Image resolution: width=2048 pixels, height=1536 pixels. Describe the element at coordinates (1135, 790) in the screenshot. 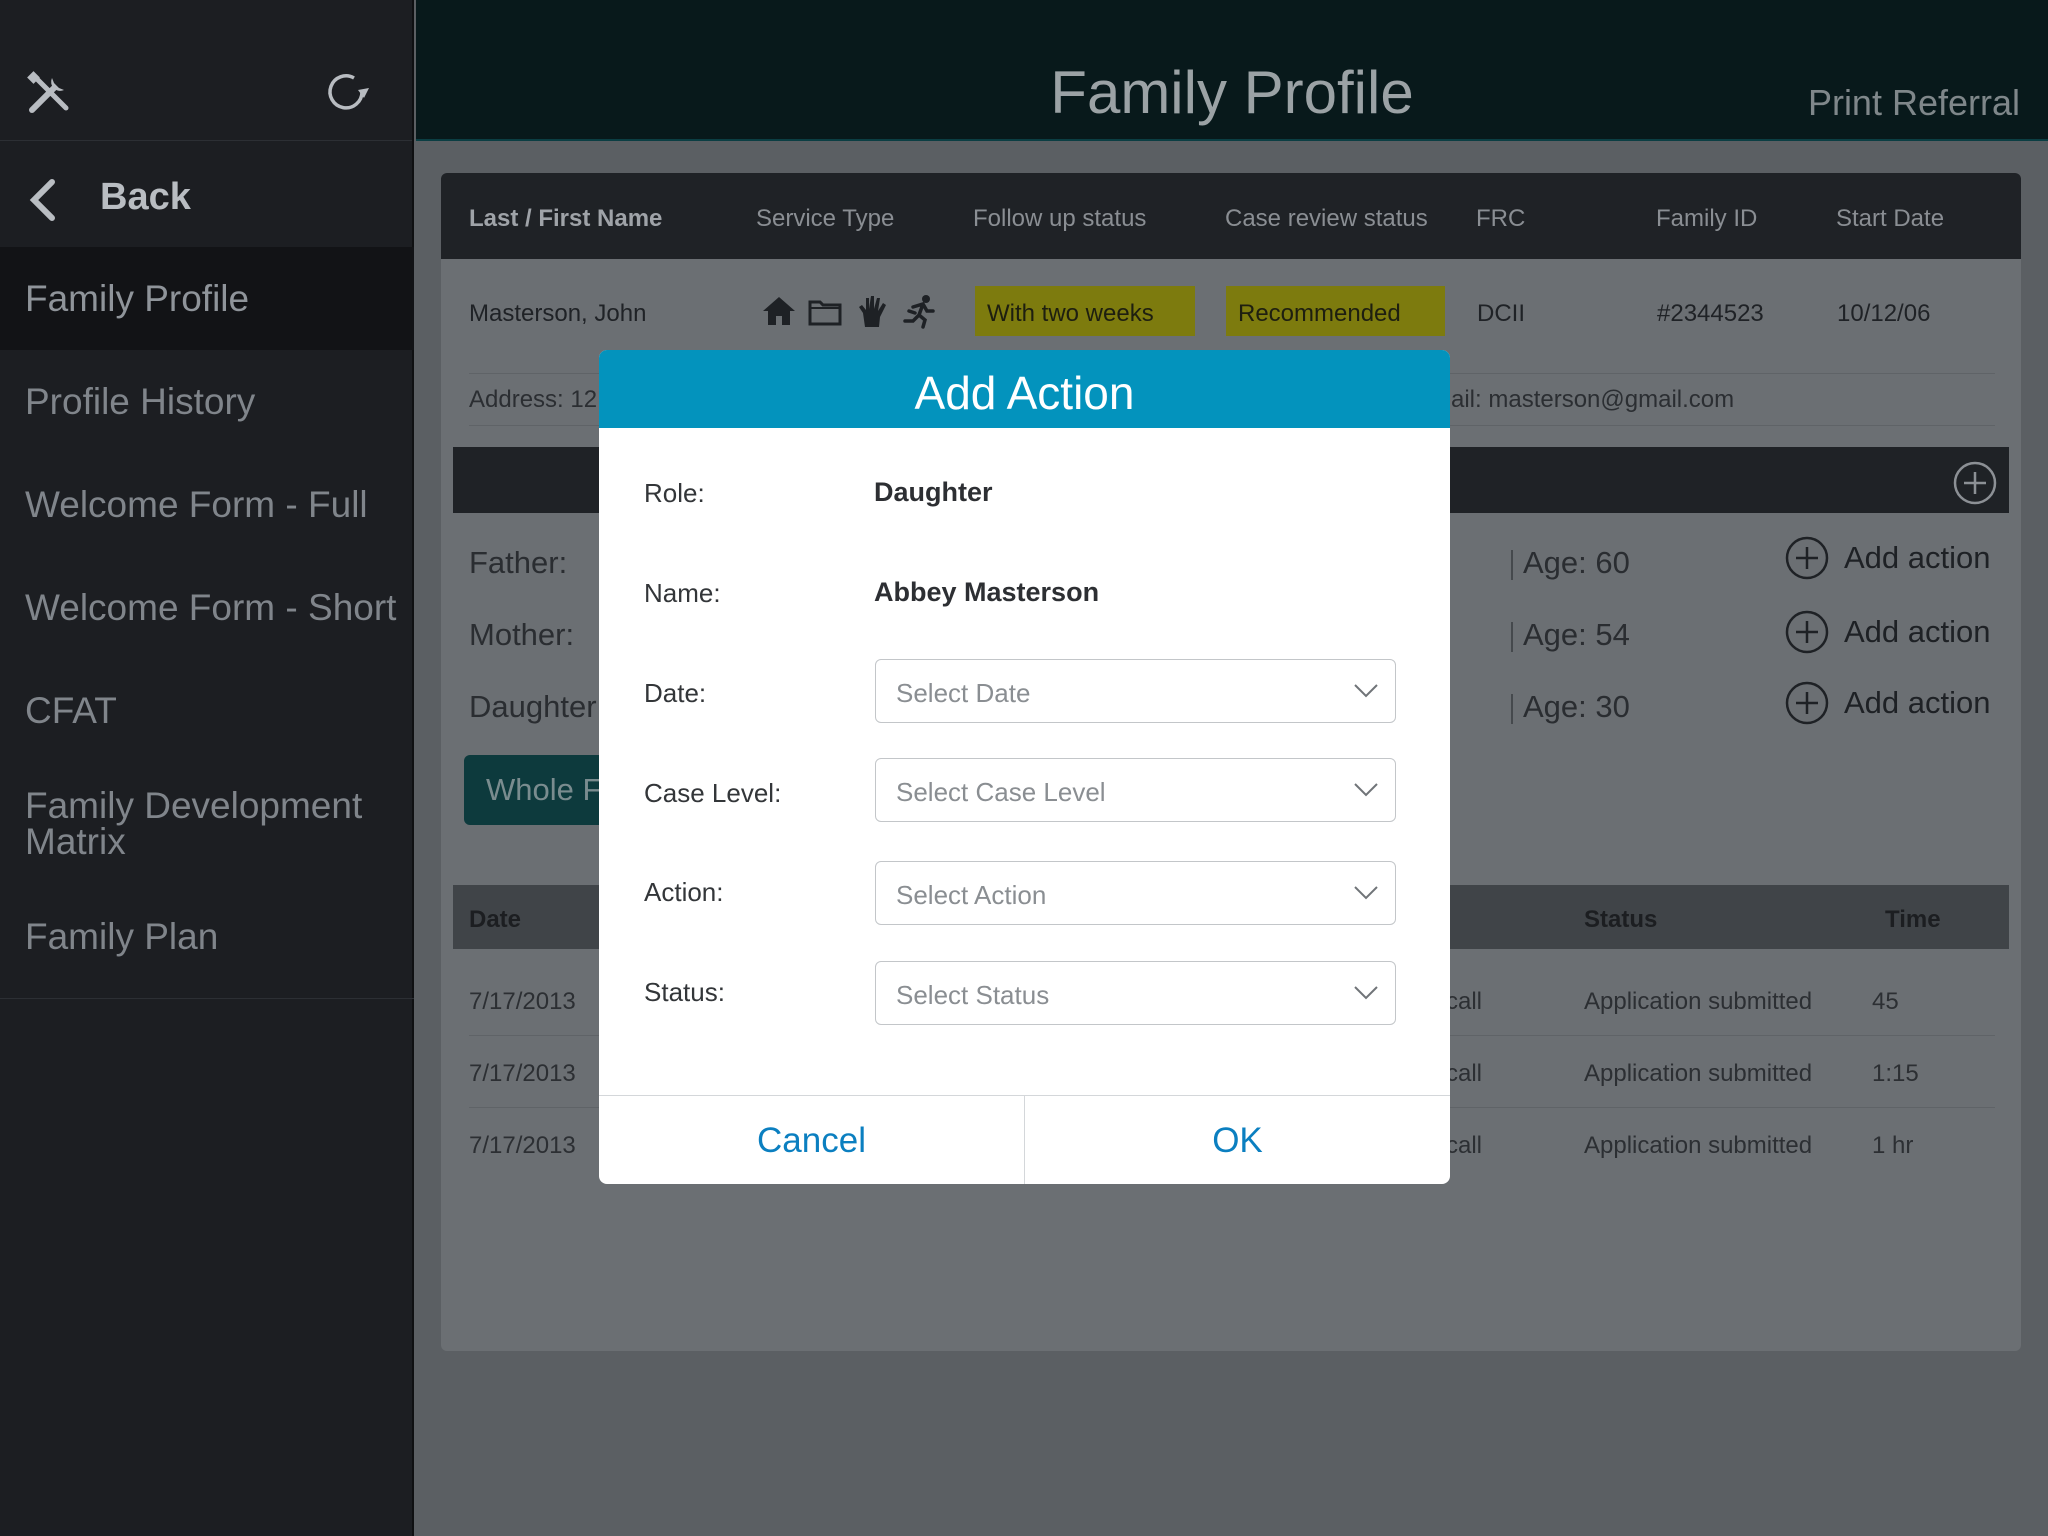

I see `case-level-select: Select Case Level` at that location.